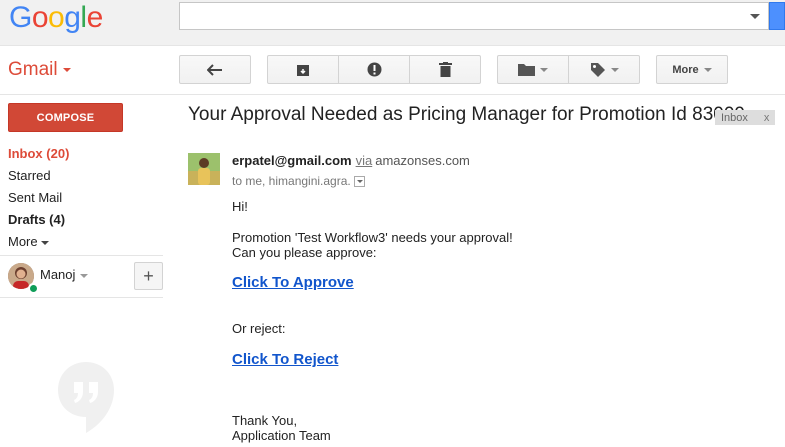  Describe the element at coordinates (685, 69) in the screenshot. I see `more-label: More` at that location.